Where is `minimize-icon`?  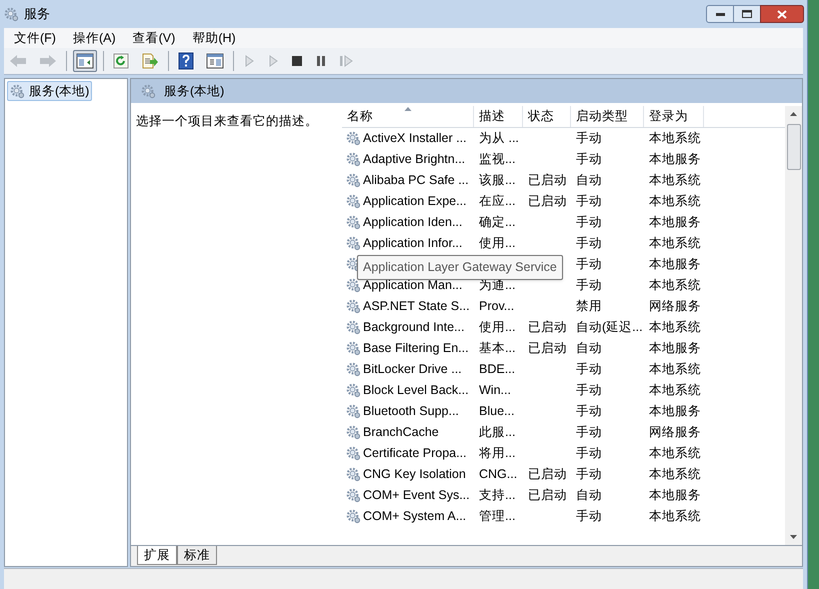
minimize-icon is located at coordinates (720, 14).